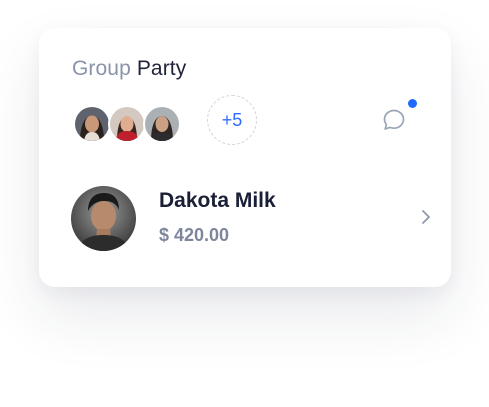  What do you see at coordinates (250, 219) in the screenshot?
I see `person-row: Dakota Milk $ 420.00` at bounding box center [250, 219].